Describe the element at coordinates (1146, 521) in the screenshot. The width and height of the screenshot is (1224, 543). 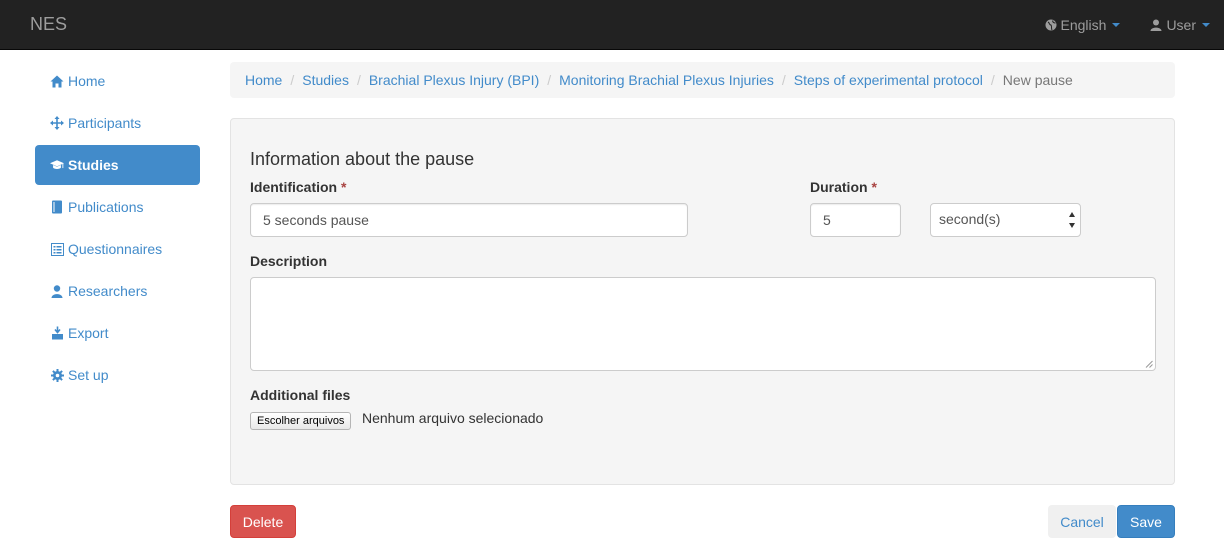
I see `save-button: Save` at that location.